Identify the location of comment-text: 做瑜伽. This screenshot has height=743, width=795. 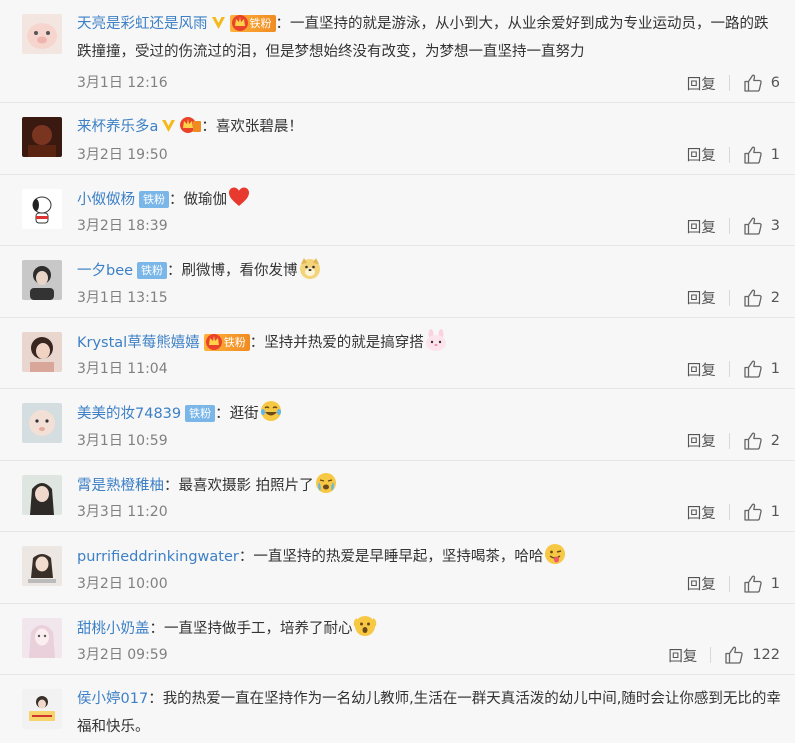
(205, 199).